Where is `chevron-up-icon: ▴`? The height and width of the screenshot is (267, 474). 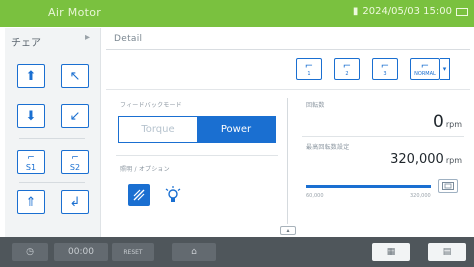 chevron-up-icon: ▴ is located at coordinates (288, 230).